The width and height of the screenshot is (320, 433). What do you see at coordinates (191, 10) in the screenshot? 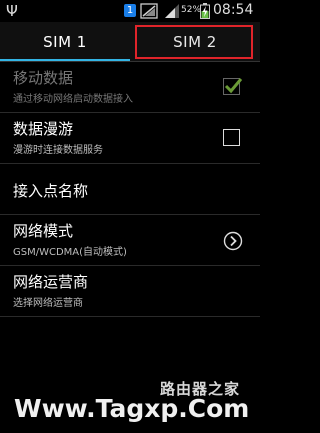
I see `battery-percent: 52%` at bounding box center [191, 10].